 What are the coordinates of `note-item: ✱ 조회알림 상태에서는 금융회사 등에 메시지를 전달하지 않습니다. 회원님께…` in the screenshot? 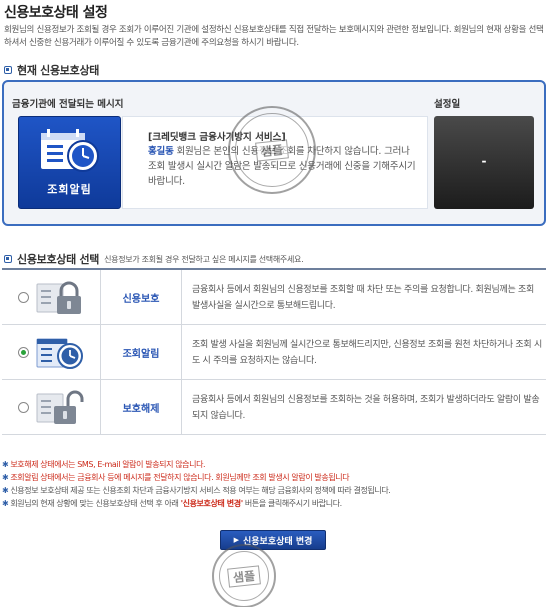 It's located at (274, 477).